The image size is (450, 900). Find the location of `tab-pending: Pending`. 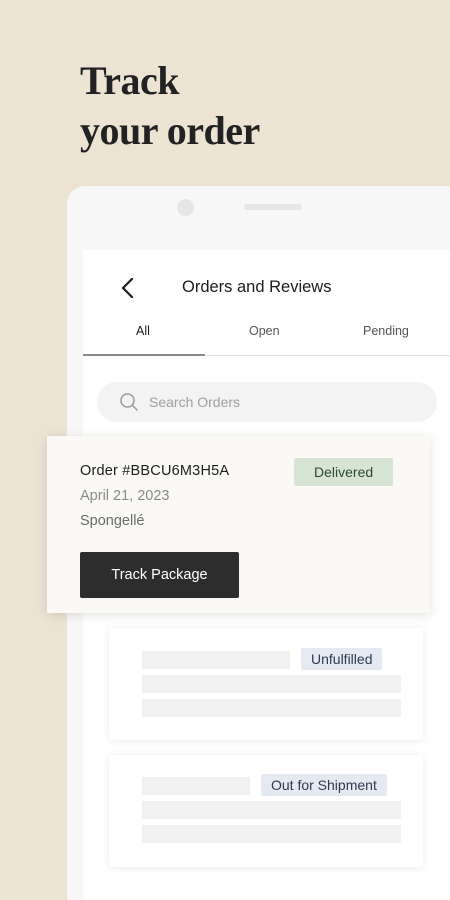

tab-pending: Pending is located at coordinates (386, 331).